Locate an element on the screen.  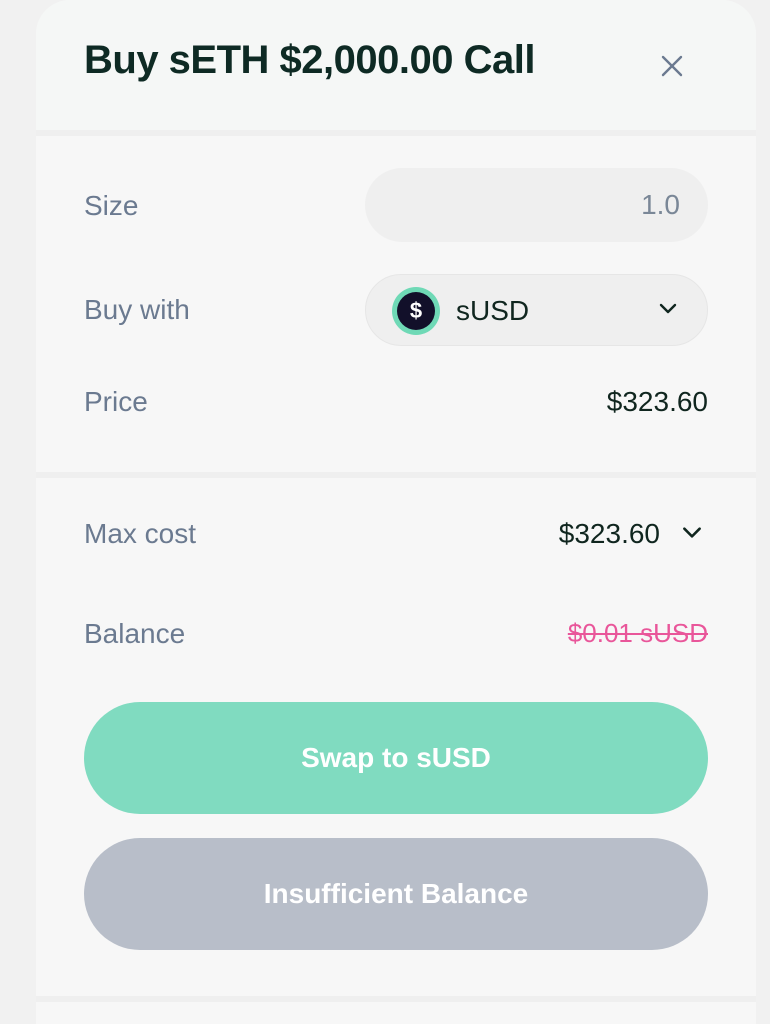
max-cost-value: $323.60 is located at coordinates (609, 533).